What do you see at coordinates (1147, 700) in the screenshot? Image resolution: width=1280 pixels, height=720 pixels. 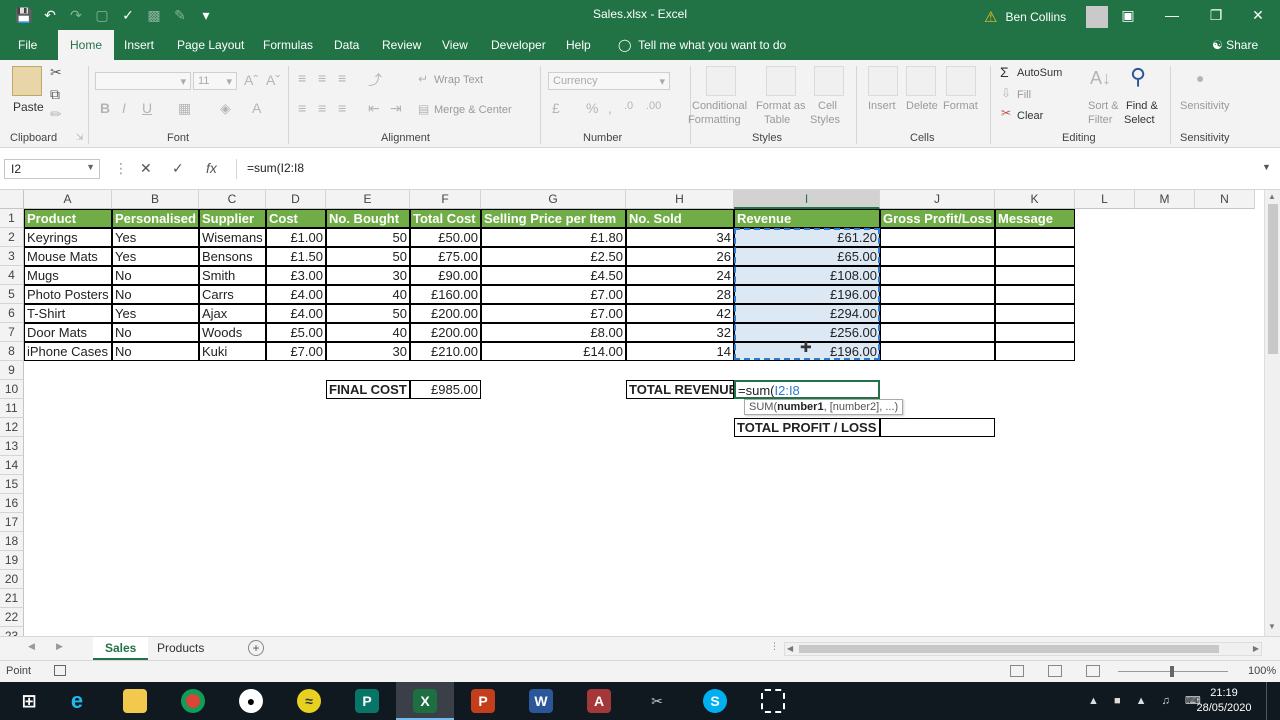 I see `system-tray-icons: ▲ ■ ▲ ♫ ⌨` at bounding box center [1147, 700].